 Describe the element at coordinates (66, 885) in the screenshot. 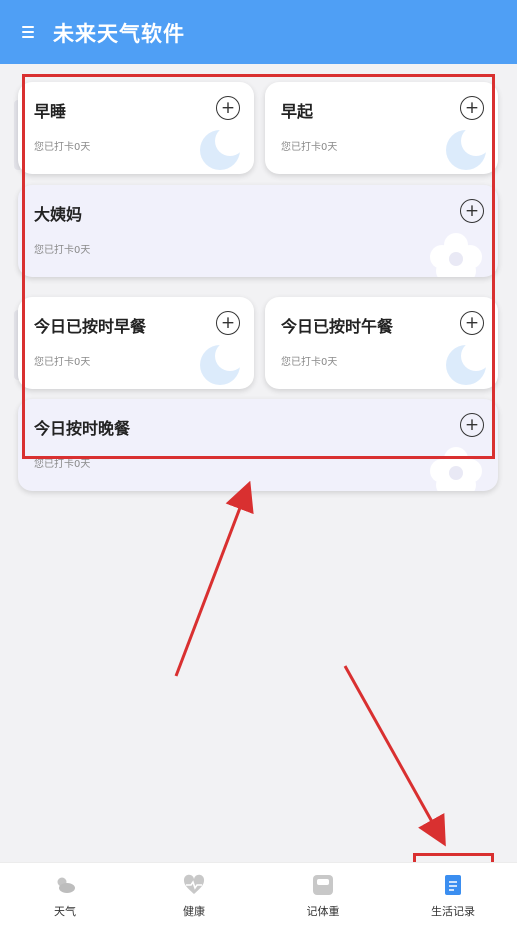

I see `weather-icon` at that location.